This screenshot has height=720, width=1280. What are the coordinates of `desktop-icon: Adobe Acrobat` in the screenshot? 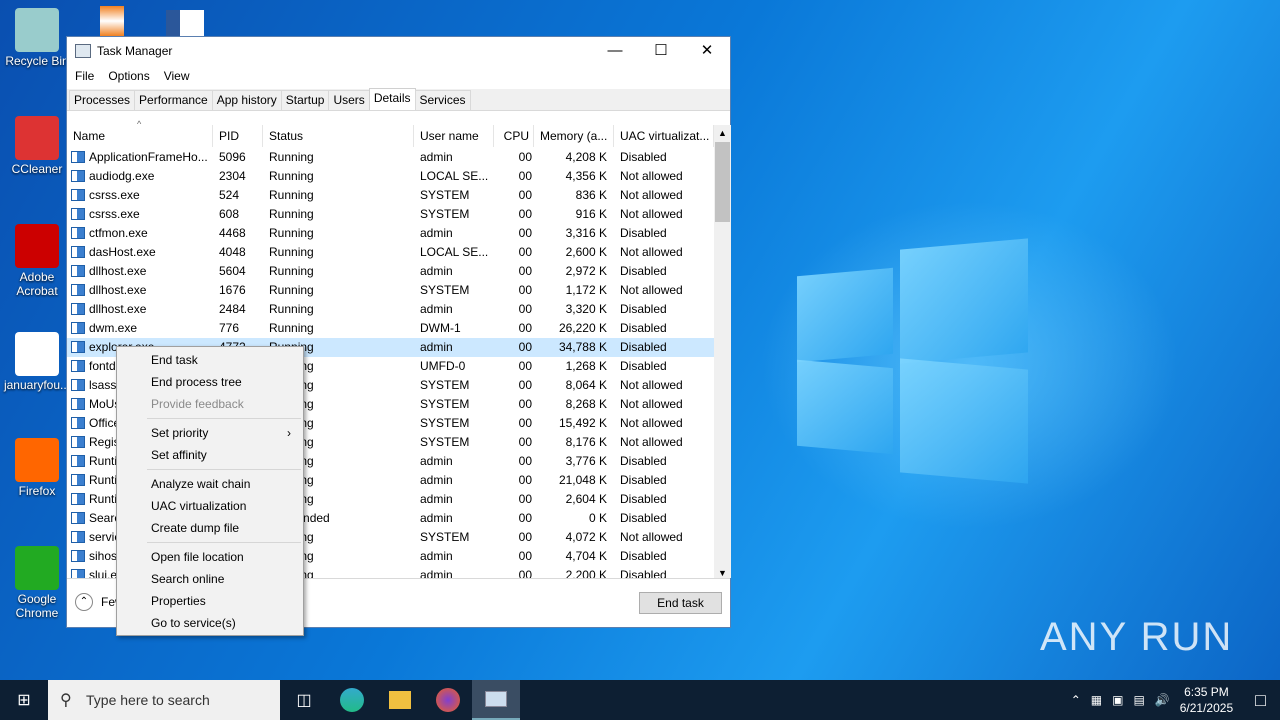 It's located at (37, 261).